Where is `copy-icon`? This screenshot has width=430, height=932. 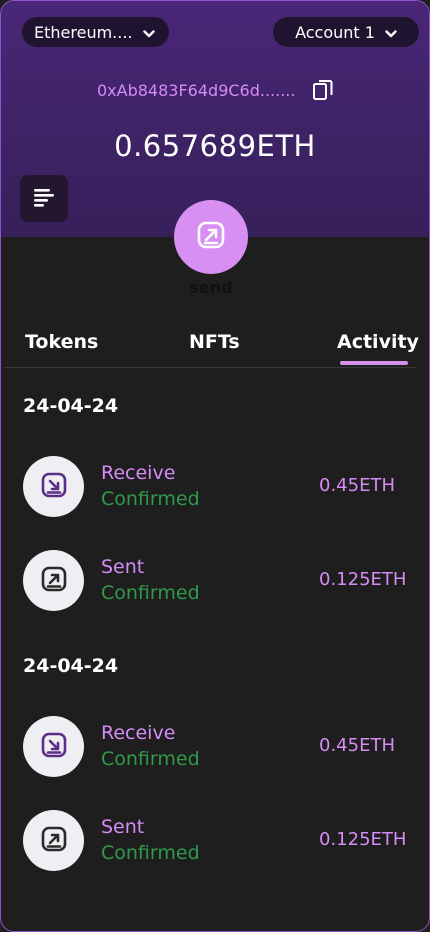
copy-icon is located at coordinates (323, 92).